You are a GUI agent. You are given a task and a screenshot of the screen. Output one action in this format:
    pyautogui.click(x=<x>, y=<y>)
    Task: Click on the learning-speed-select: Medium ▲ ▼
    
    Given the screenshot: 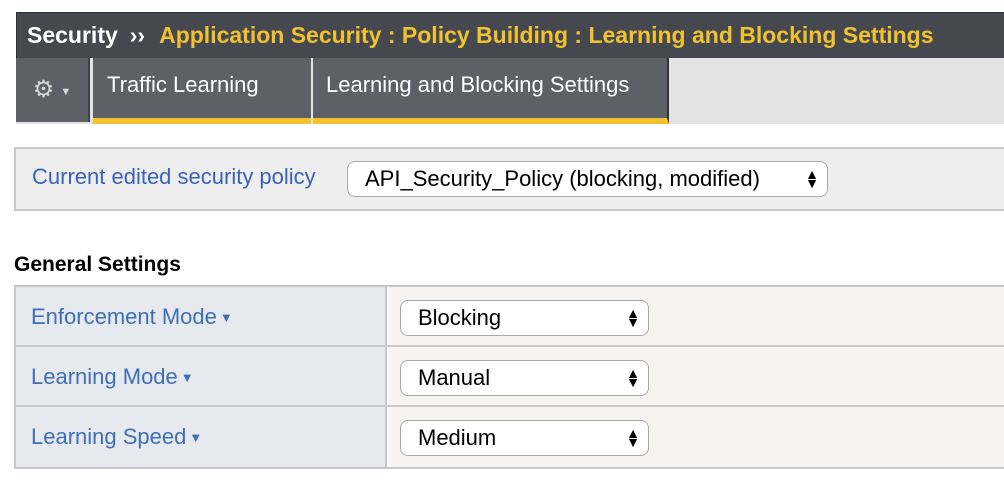 What is the action you would take?
    pyautogui.click(x=524, y=438)
    